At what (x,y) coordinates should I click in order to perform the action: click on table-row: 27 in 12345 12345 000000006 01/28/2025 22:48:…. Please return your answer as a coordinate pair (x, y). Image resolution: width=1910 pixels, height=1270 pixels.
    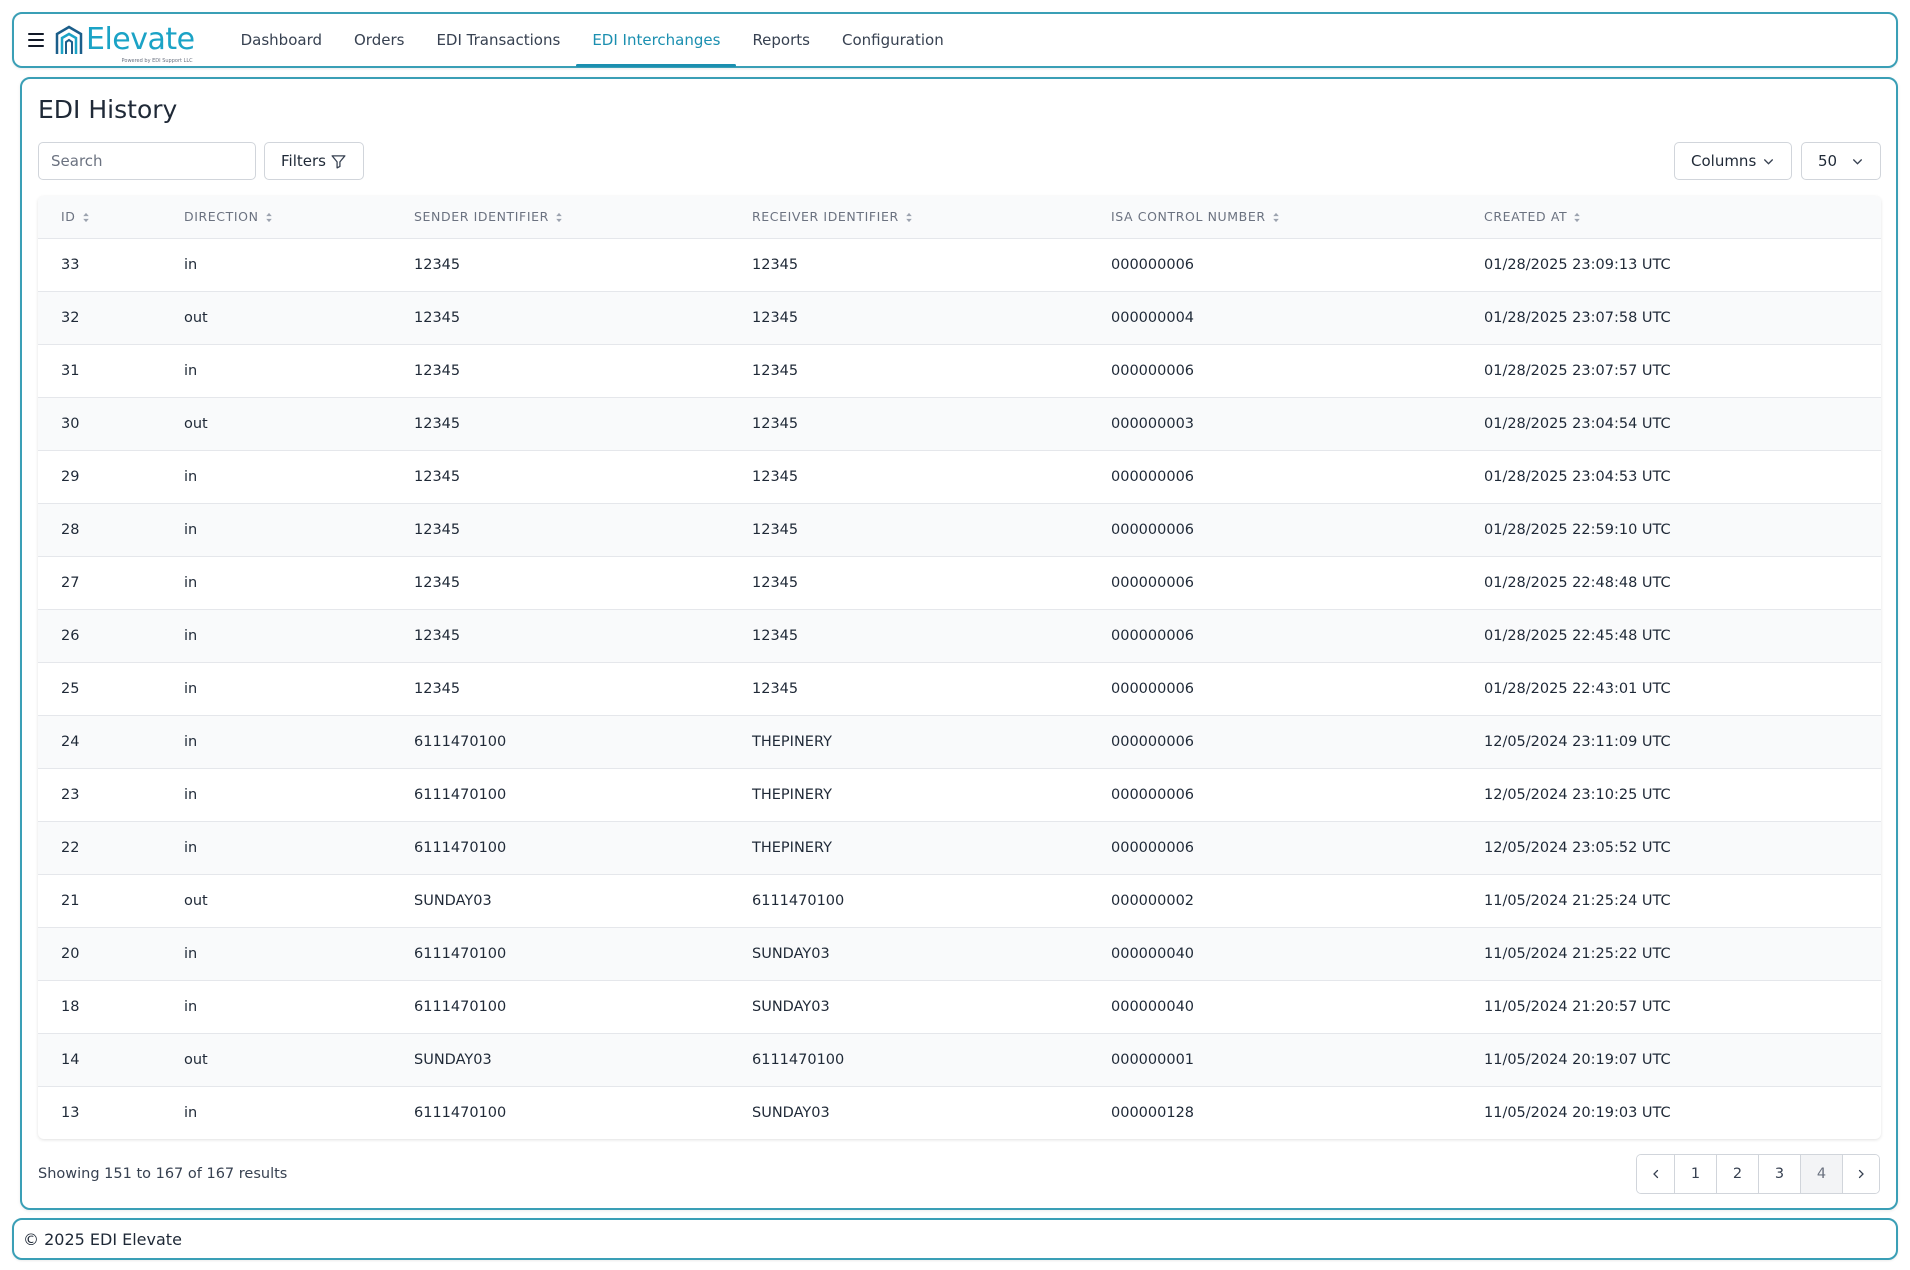
    Looking at the image, I should click on (959, 582).